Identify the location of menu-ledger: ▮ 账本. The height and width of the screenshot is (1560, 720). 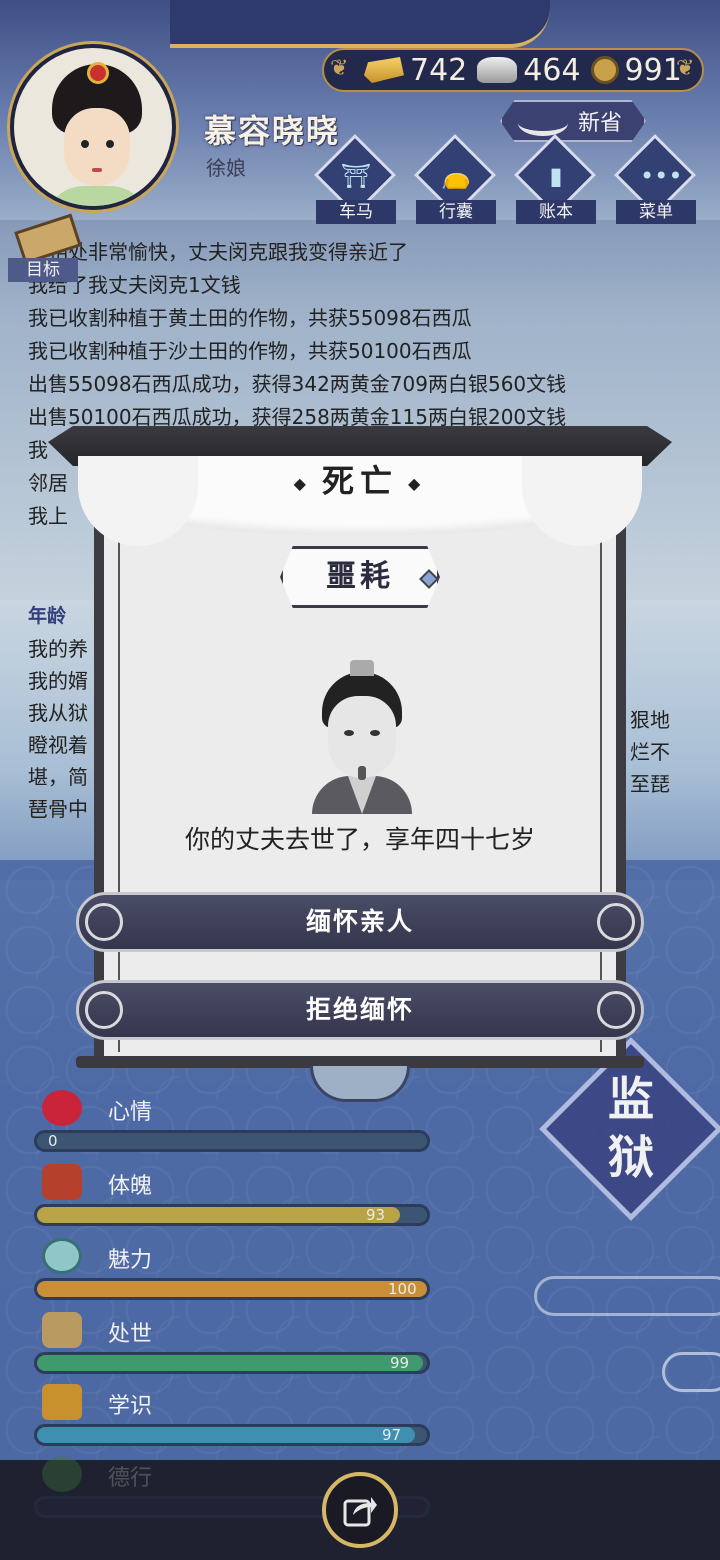
(555, 178).